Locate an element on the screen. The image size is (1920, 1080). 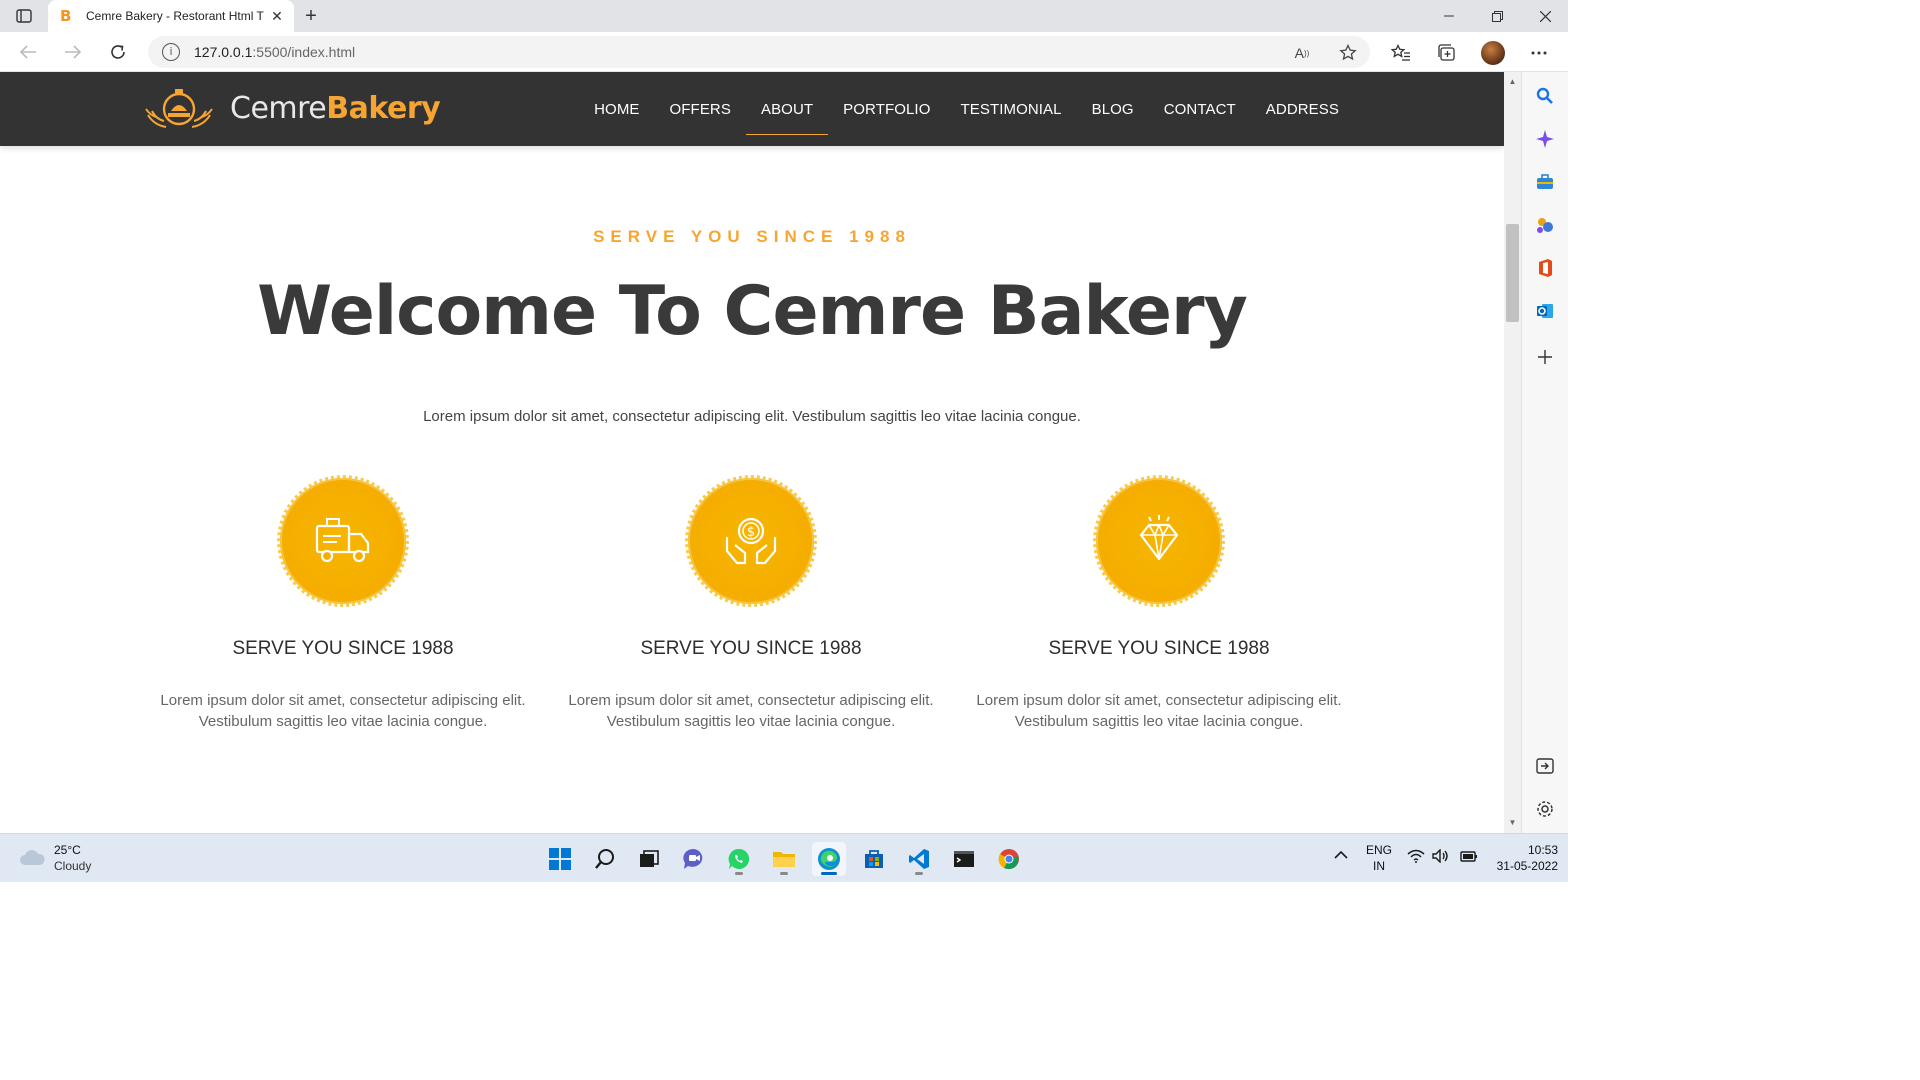
chat-icon is located at coordinates (693, 858).